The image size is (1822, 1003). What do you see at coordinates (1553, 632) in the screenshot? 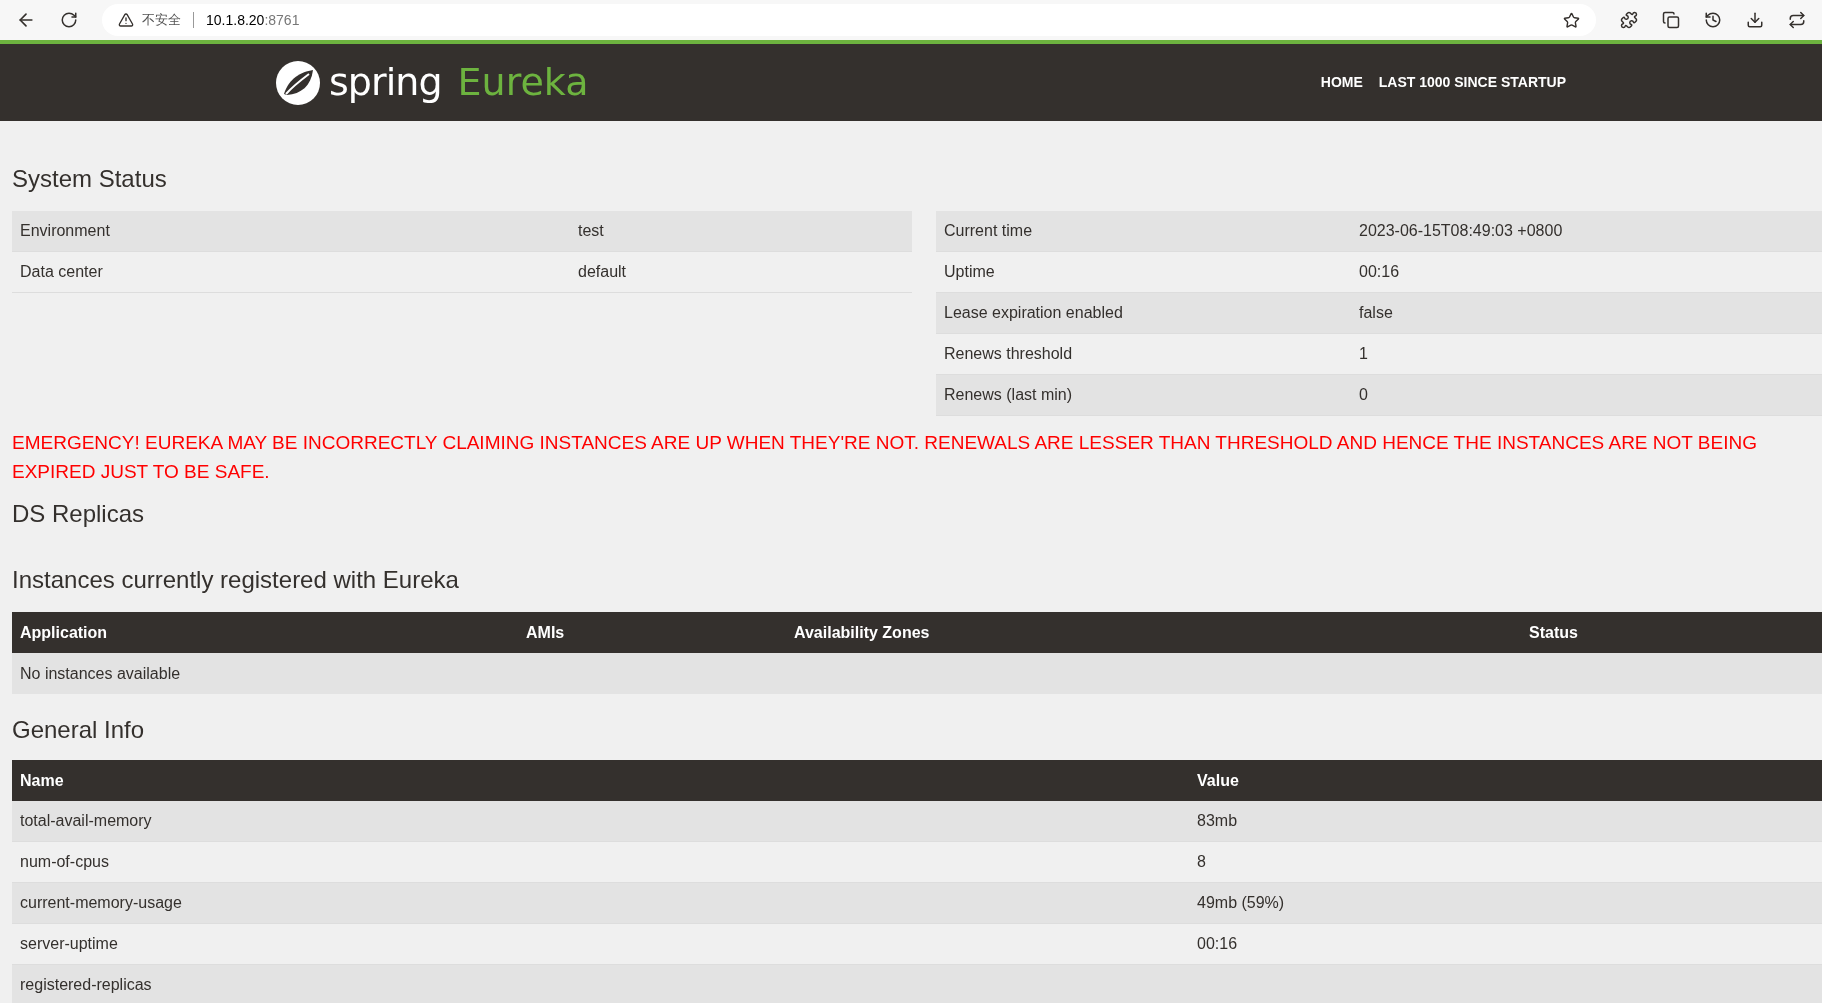
I see `column-header: Status` at bounding box center [1553, 632].